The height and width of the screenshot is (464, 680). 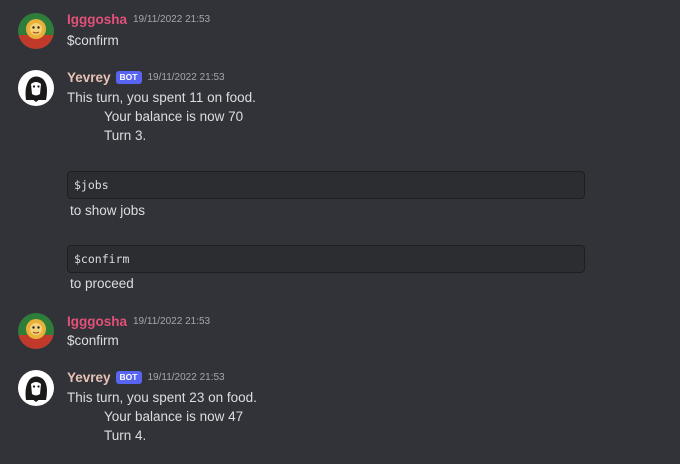 What do you see at coordinates (326, 185) in the screenshot?
I see `code-block: $jobs` at bounding box center [326, 185].